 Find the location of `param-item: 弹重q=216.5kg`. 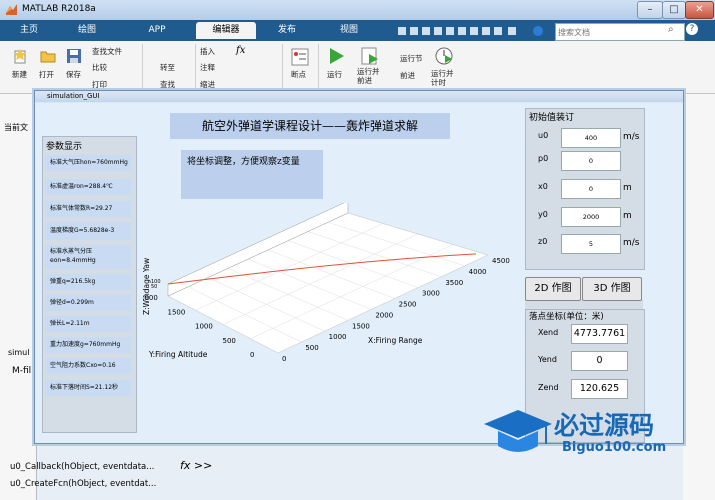

param-item: 弹重q=216.5kg is located at coordinates (88, 282).